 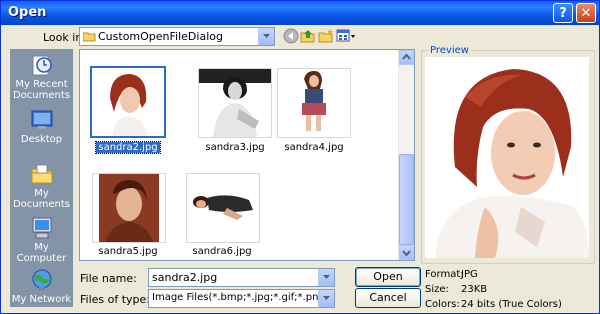 I want to click on file-name-label: File name:, so click(x=108, y=278).